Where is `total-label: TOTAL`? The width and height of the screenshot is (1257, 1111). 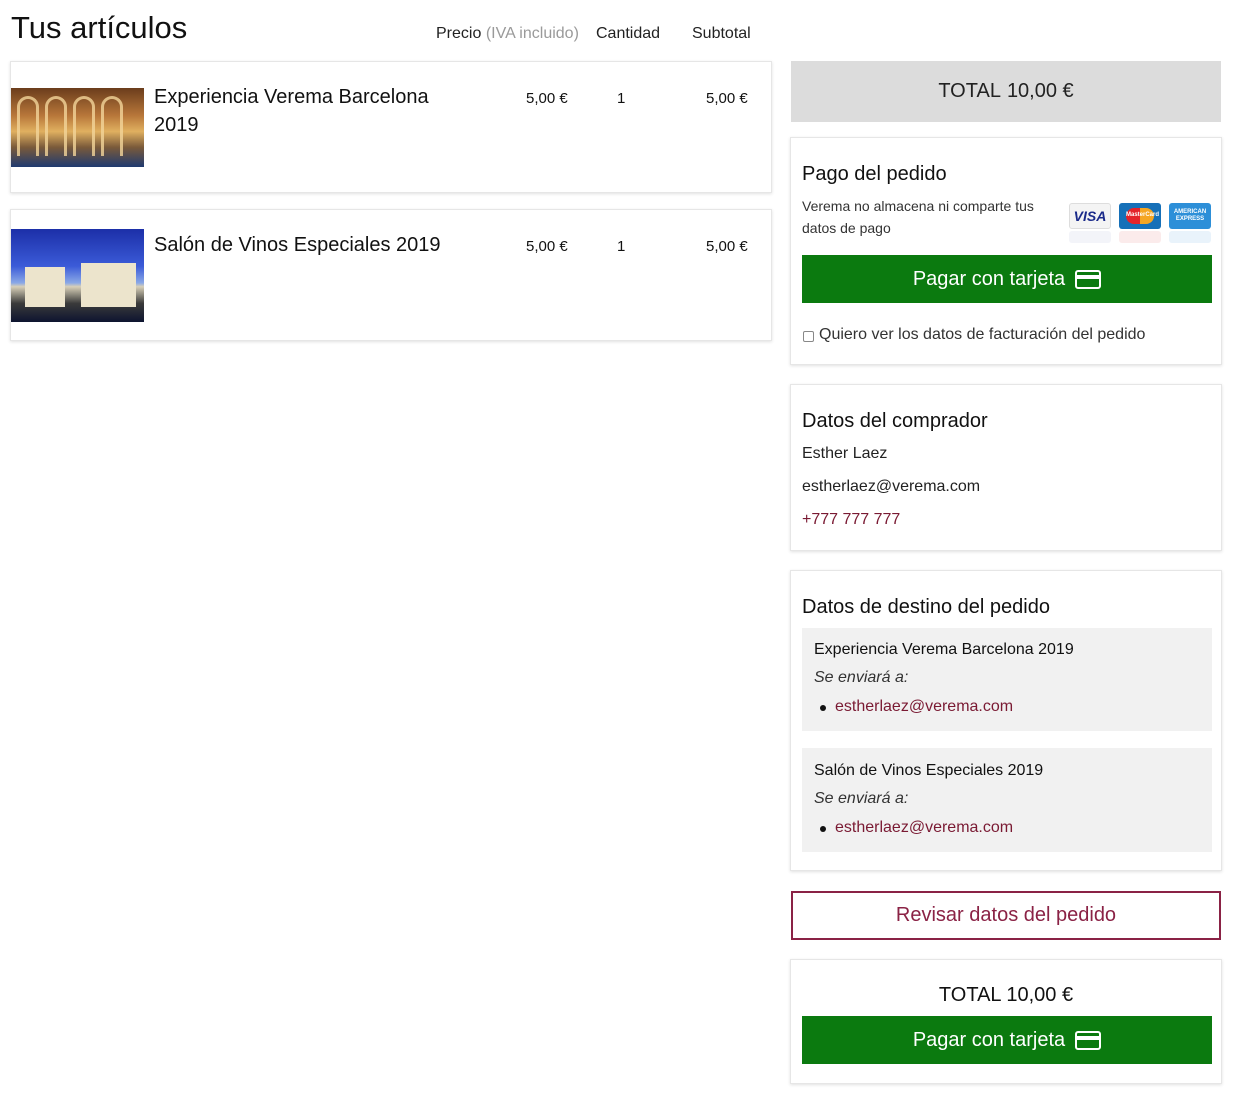 total-label: TOTAL is located at coordinates (969, 91).